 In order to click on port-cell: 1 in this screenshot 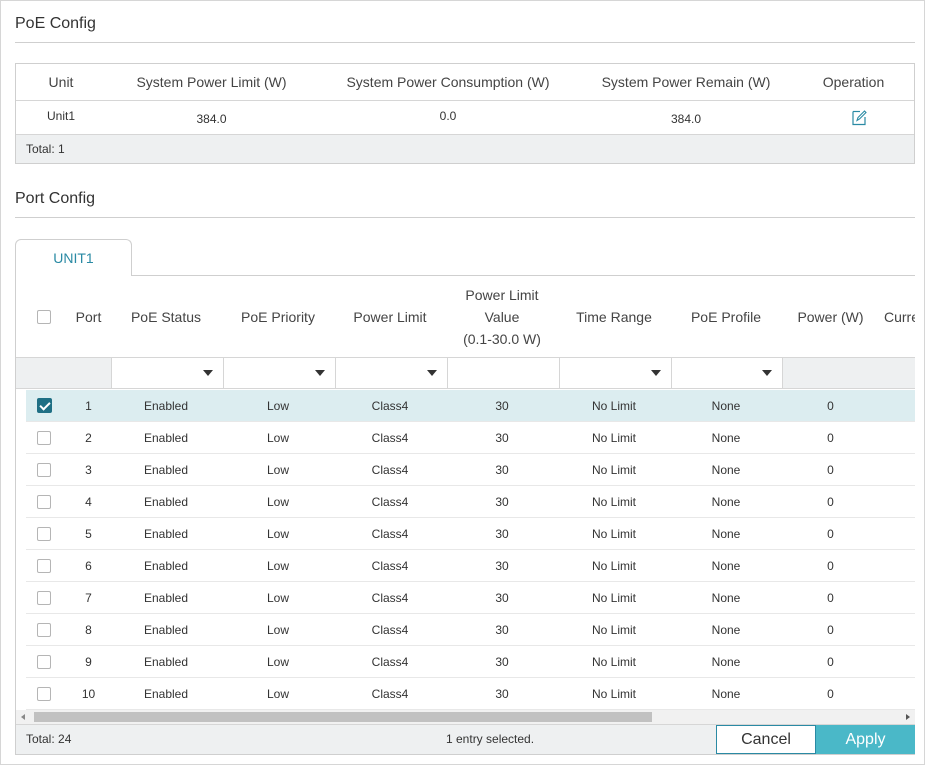, I will do `click(88, 405)`.